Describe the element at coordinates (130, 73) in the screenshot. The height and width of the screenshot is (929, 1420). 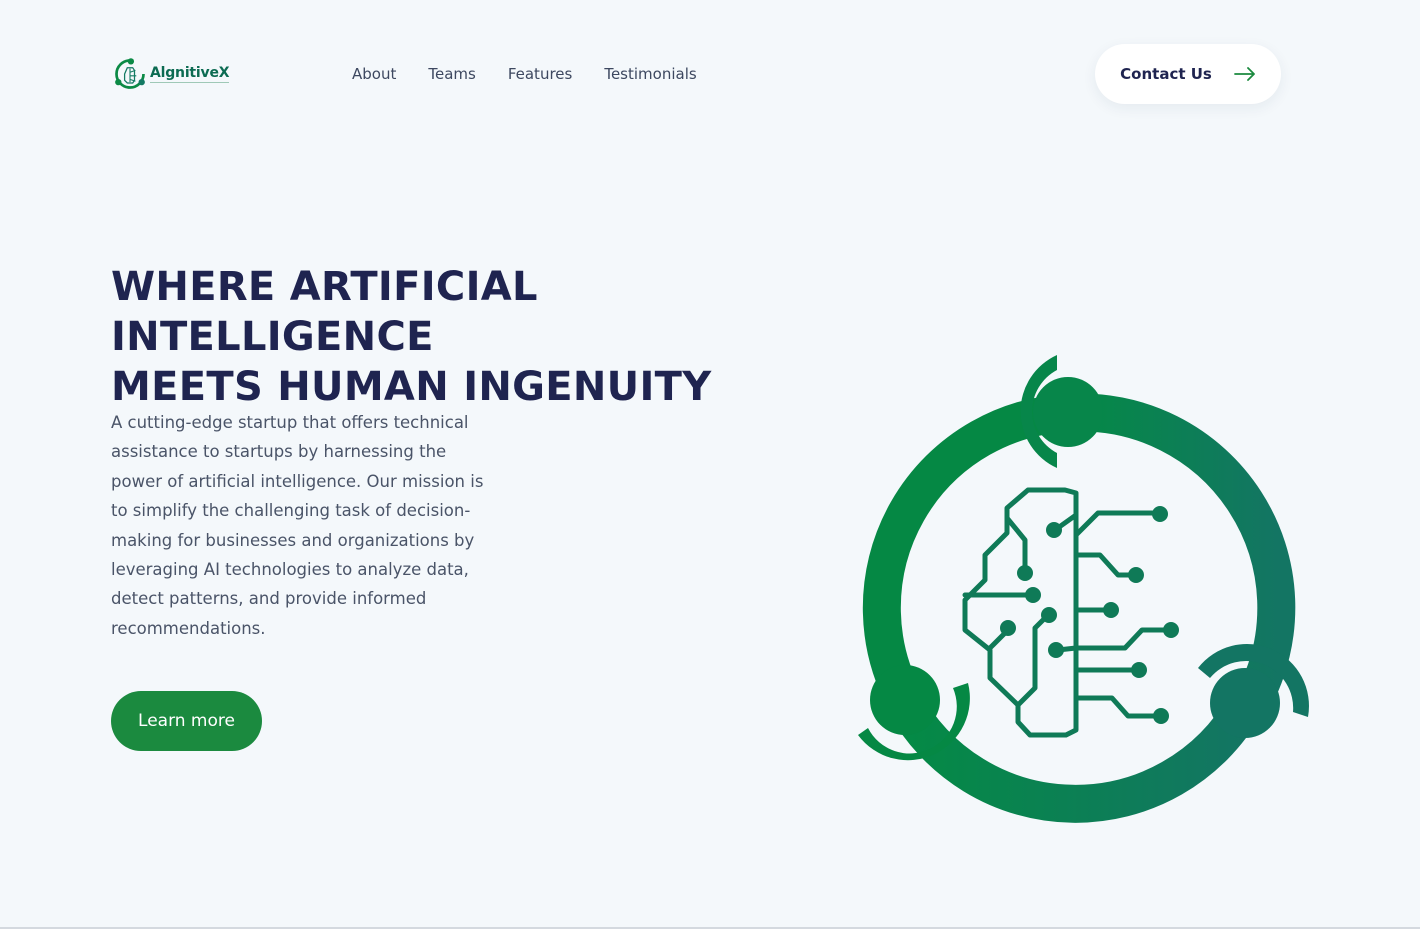
I see `brain-logo-icon` at that location.